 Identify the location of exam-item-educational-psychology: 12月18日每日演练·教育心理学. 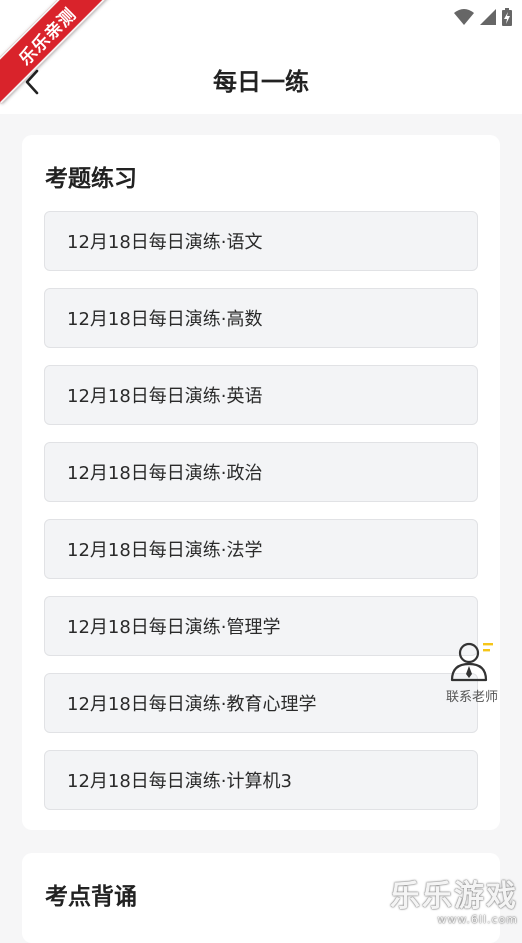
(261, 703).